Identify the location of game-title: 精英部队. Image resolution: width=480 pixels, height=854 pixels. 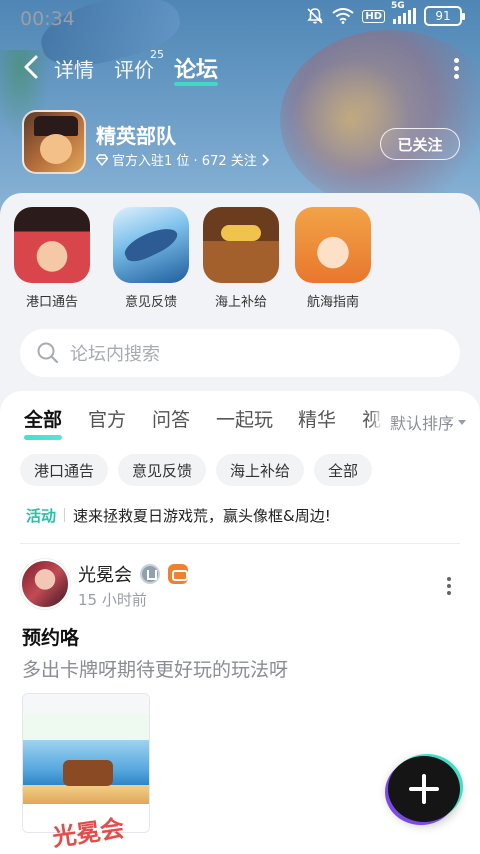
(136, 136).